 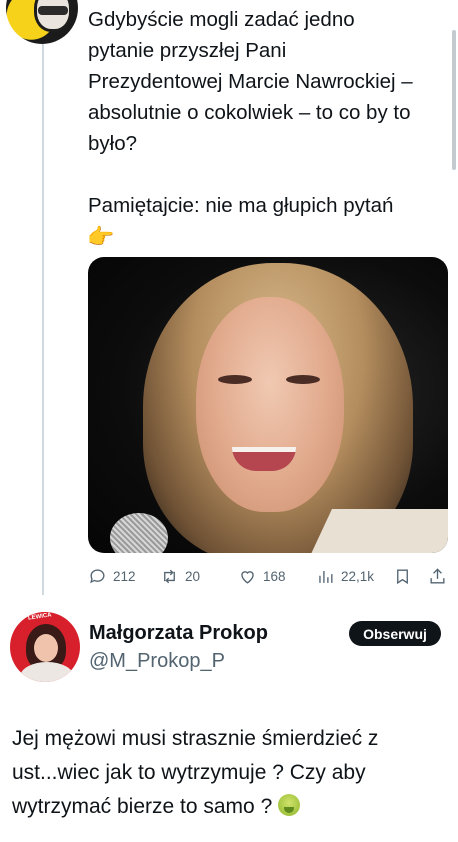 I want to click on reply-icon, so click(x=97, y=575).